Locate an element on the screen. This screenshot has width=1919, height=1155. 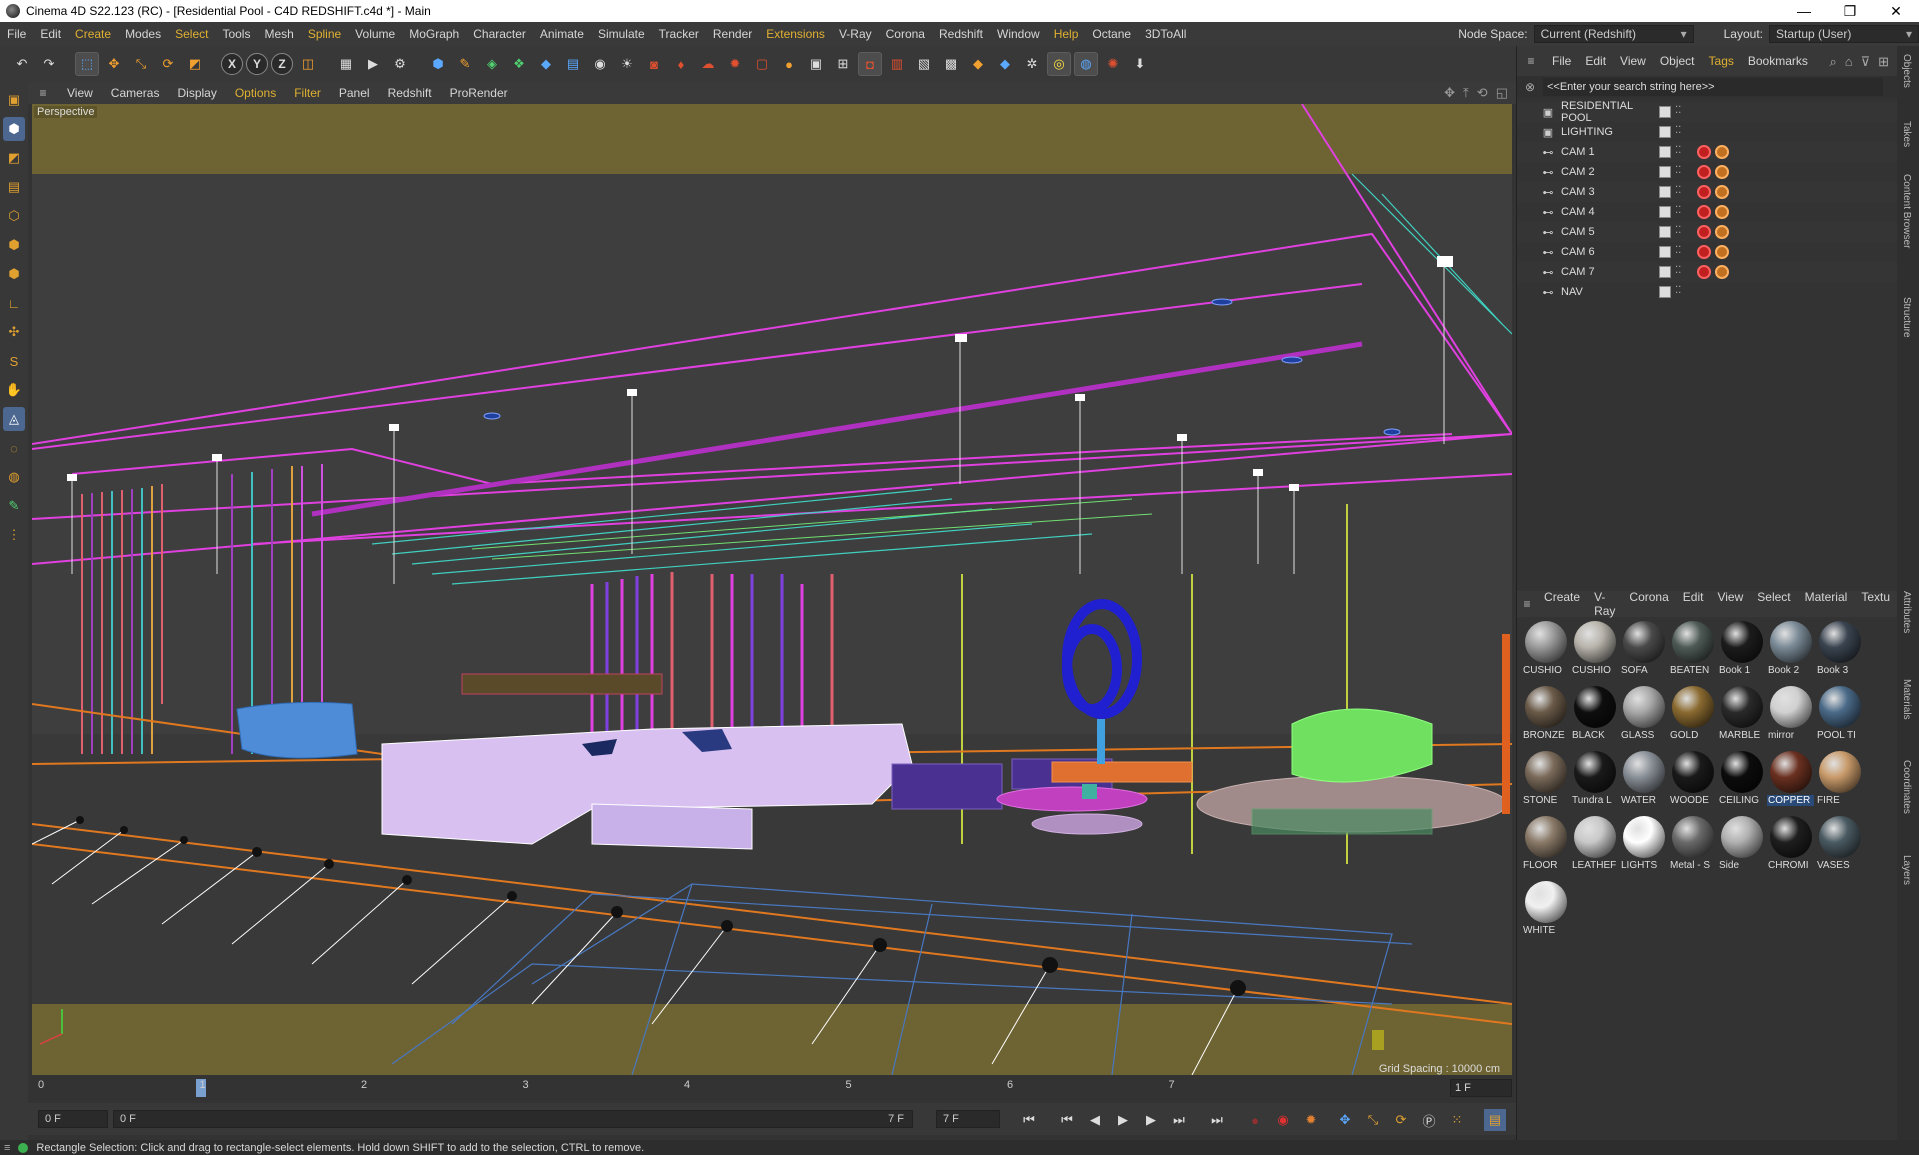
material-swatch: mirror is located at coordinates (1790, 715).